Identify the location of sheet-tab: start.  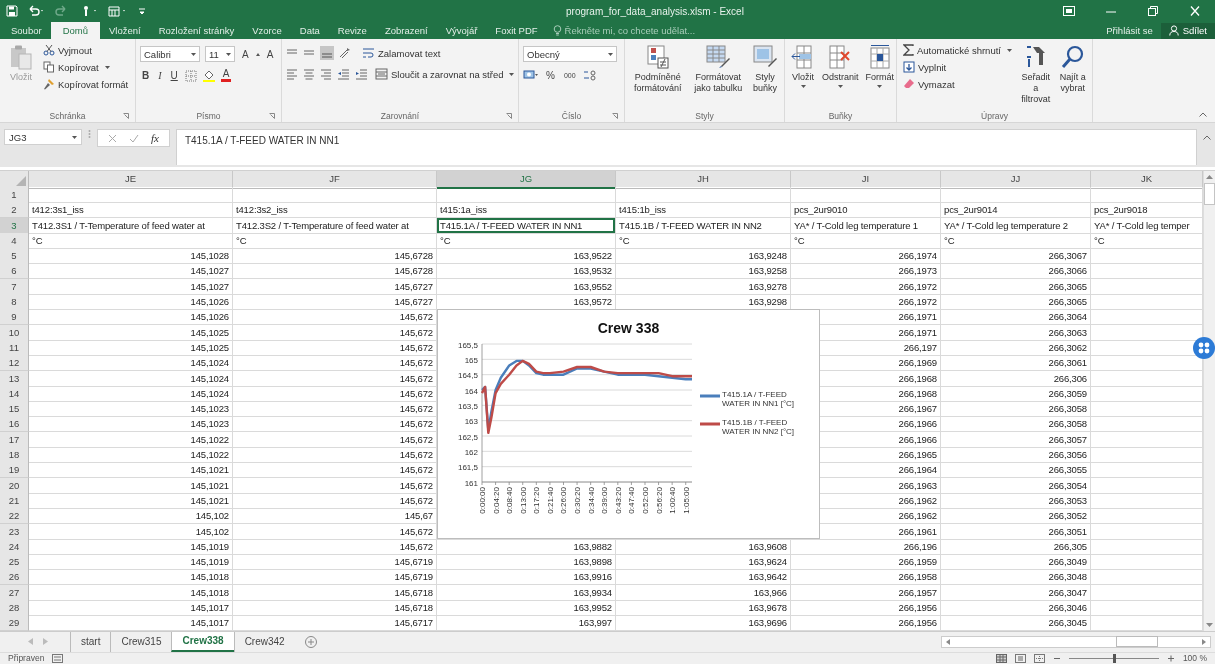
(90, 641).